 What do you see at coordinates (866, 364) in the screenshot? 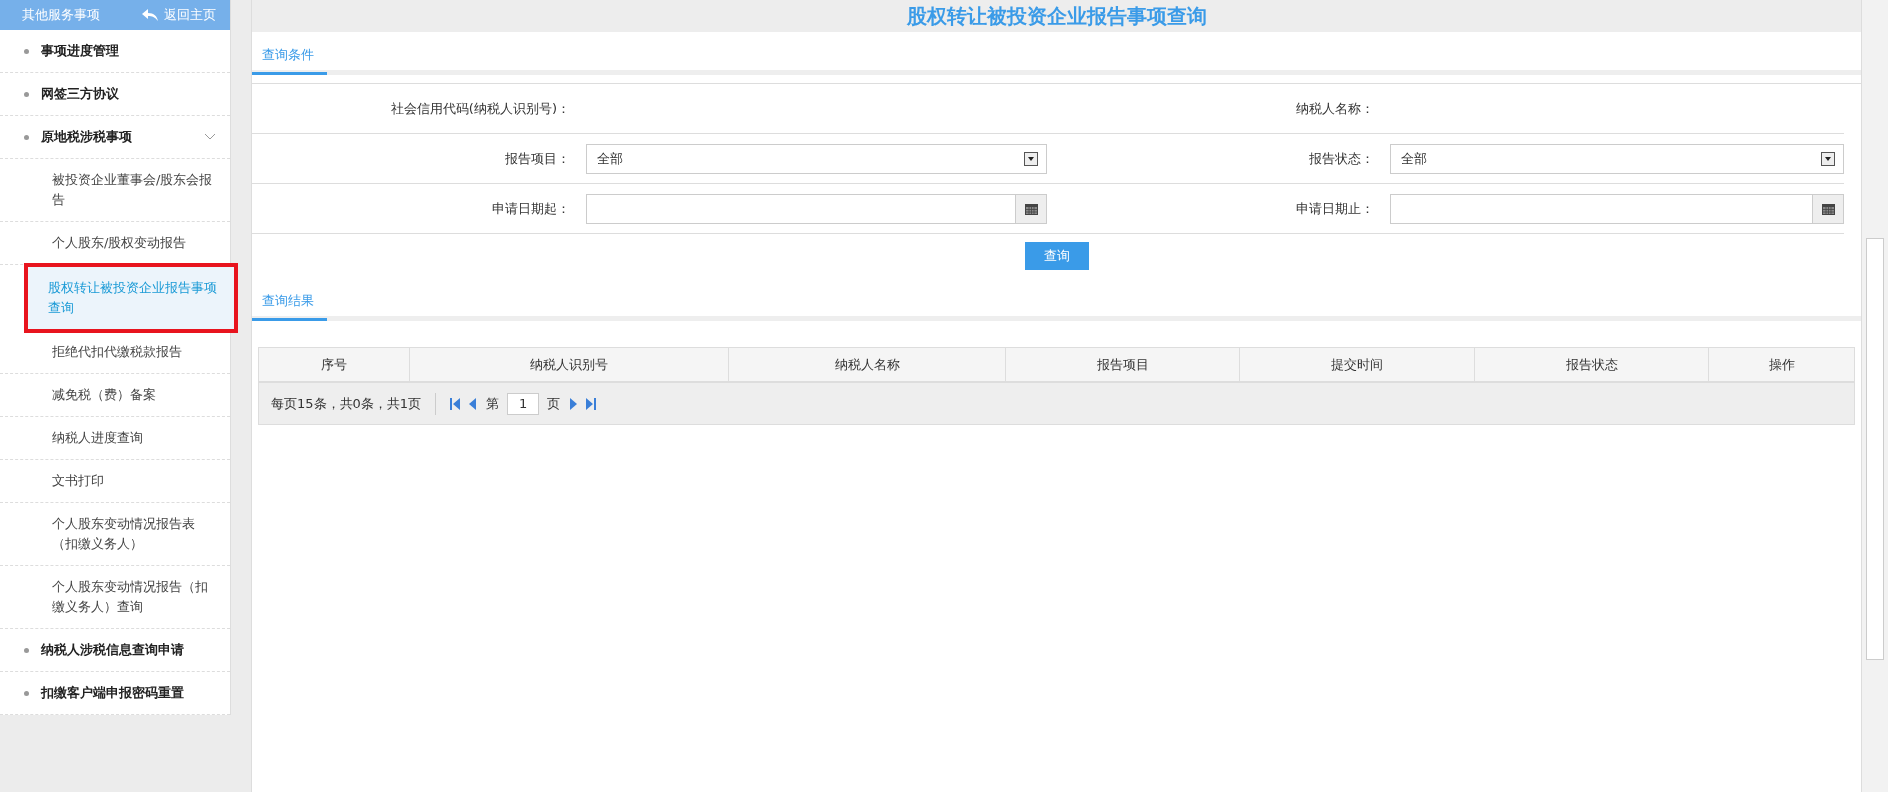
I see `column-header: 纳税人名称` at bounding box center [866, 364].